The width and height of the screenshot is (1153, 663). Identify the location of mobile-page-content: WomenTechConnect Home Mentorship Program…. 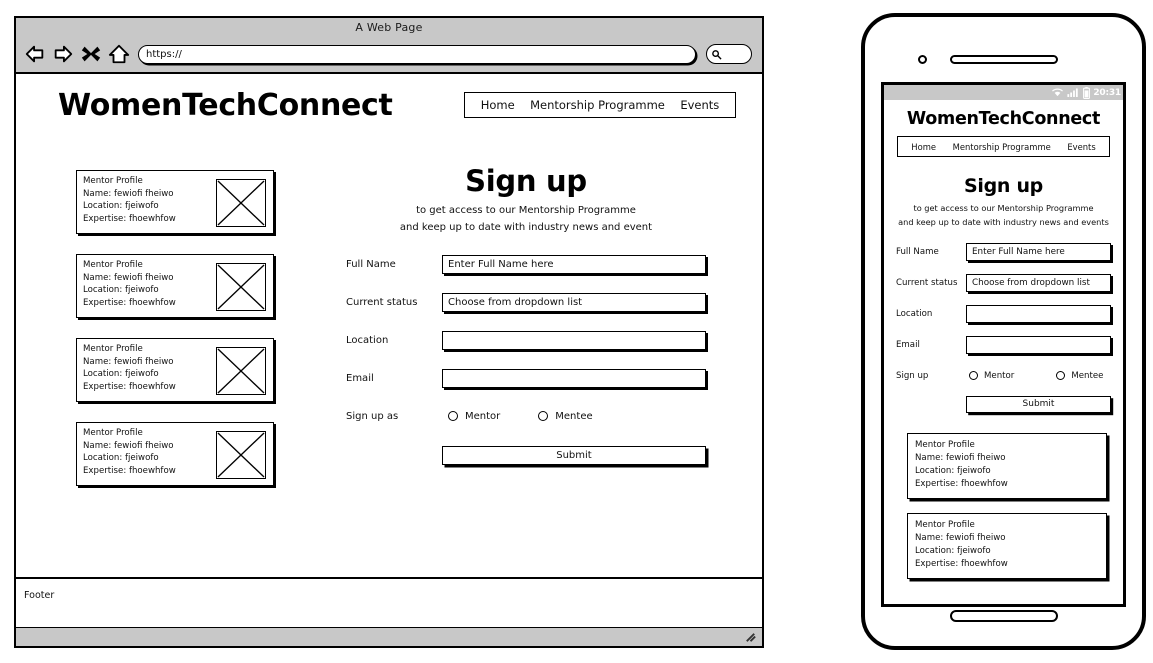
(1003, 344).